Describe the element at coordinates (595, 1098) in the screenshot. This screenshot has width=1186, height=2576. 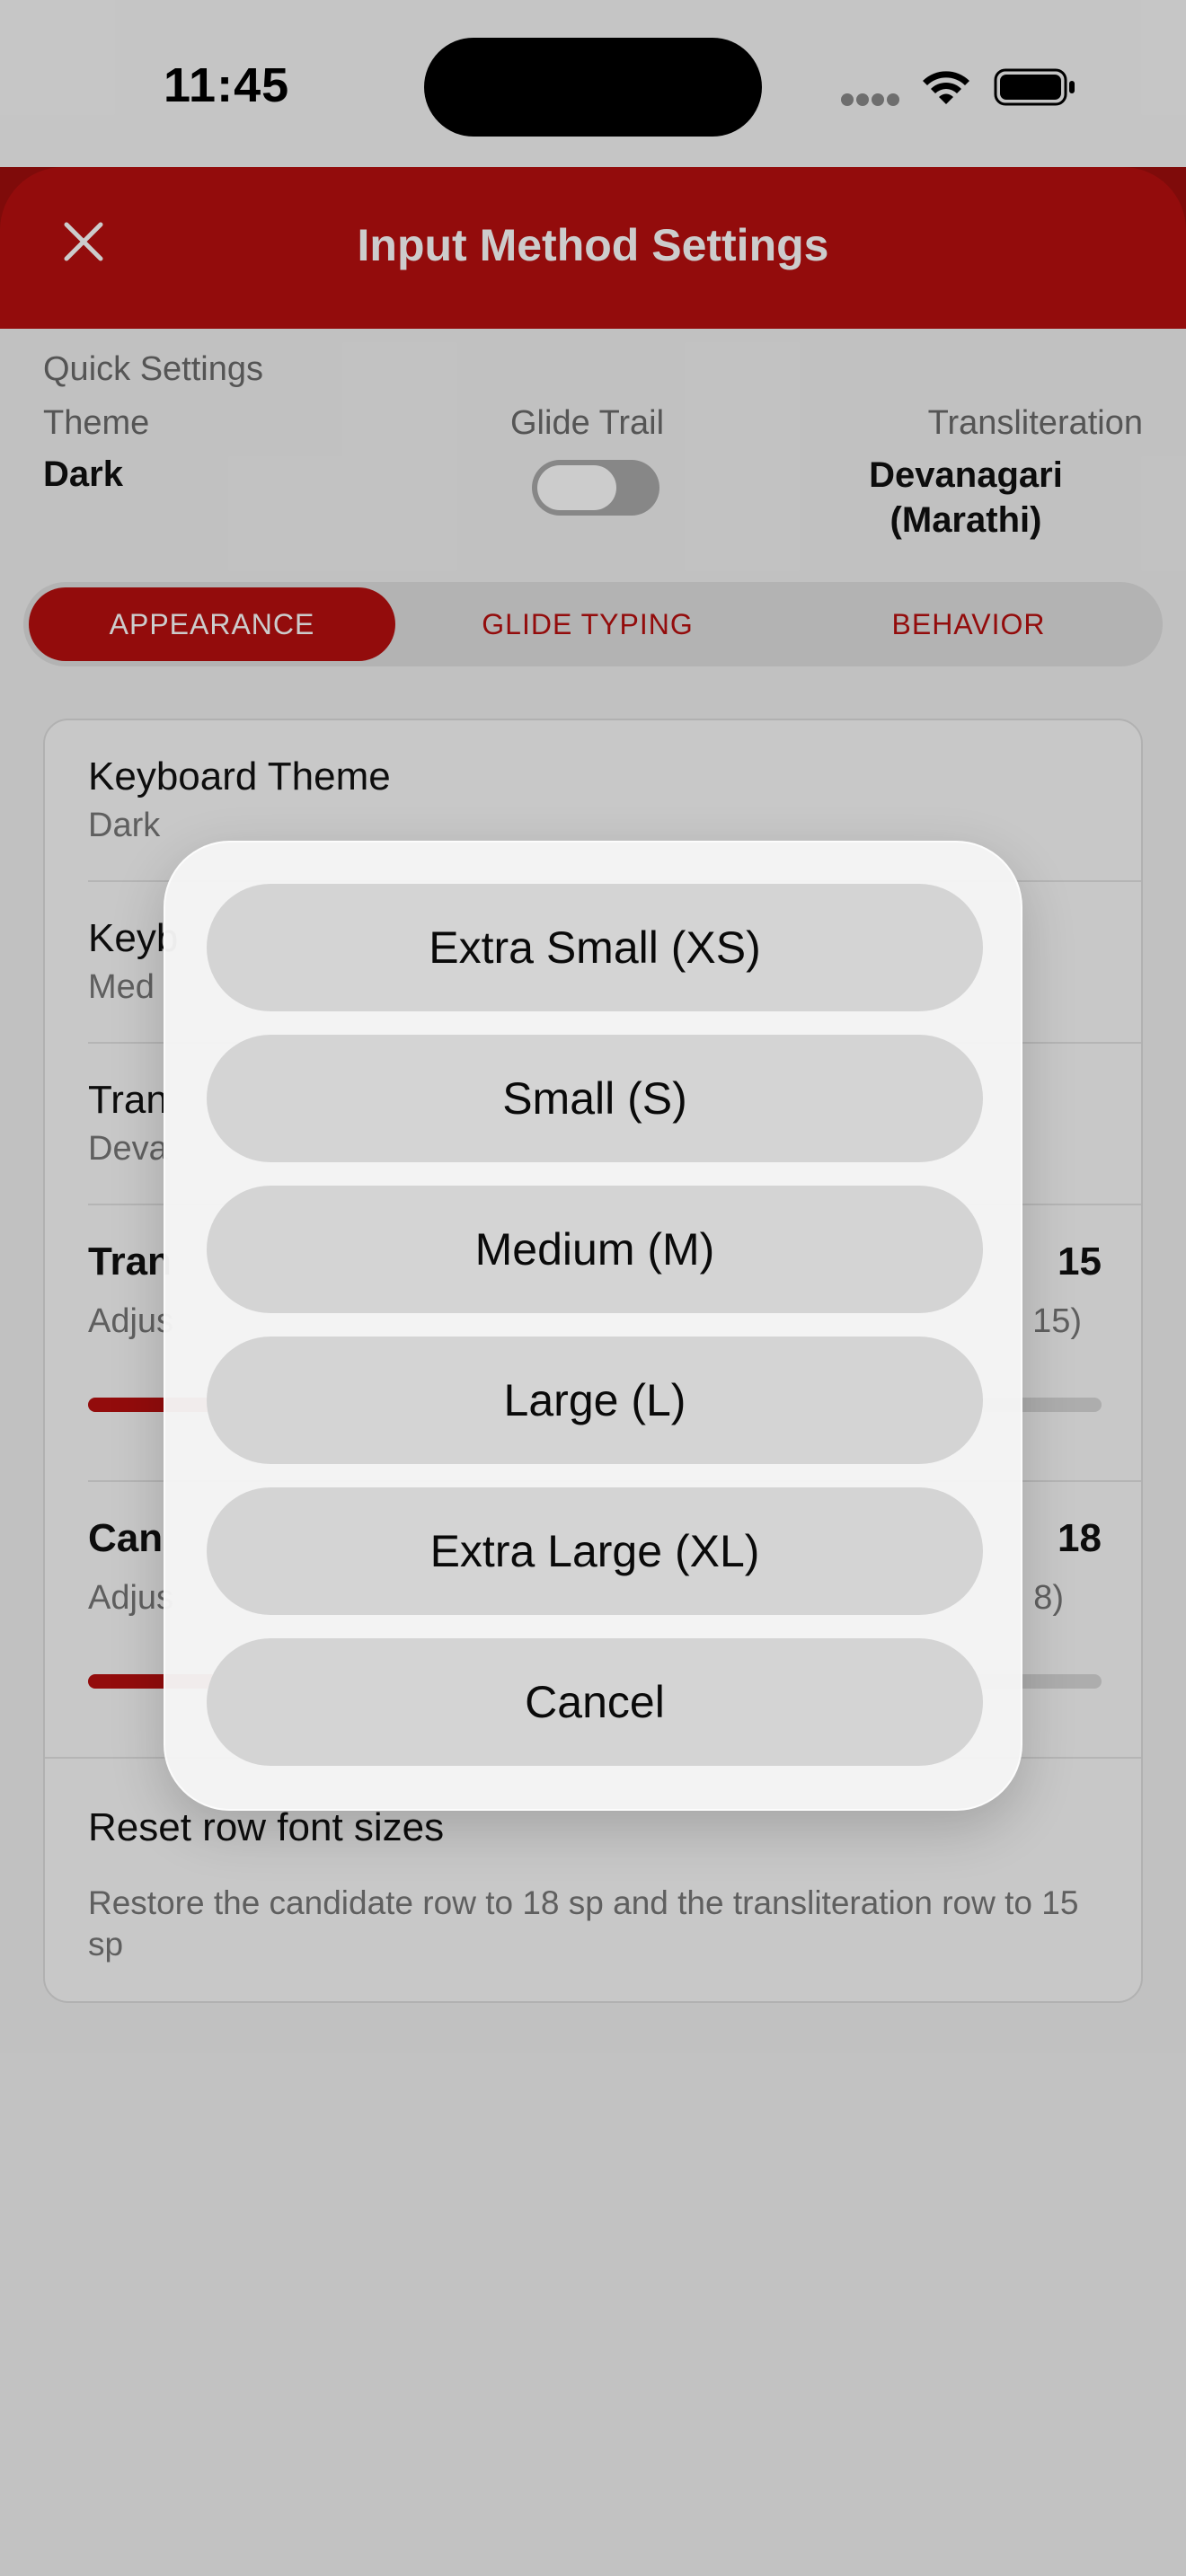
I see `option-small: Small (S)` at that location.